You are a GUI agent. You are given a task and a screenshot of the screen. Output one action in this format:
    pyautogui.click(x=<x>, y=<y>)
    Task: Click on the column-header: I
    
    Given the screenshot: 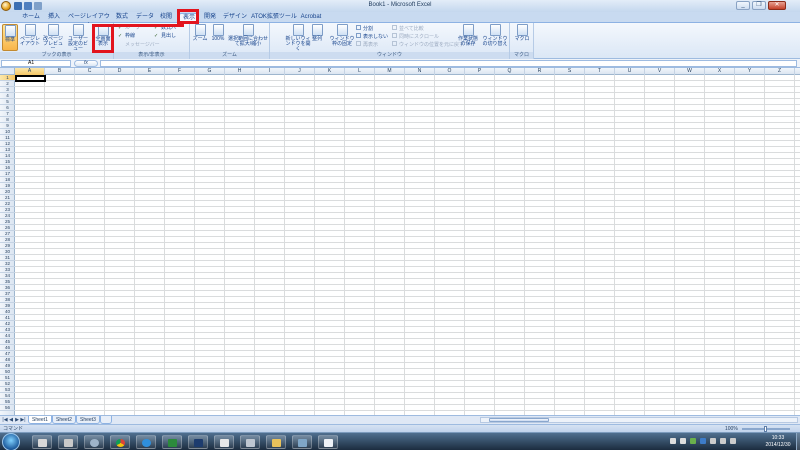 What is the action you would take?
    pyautogui.click(x=270, y=71)
    